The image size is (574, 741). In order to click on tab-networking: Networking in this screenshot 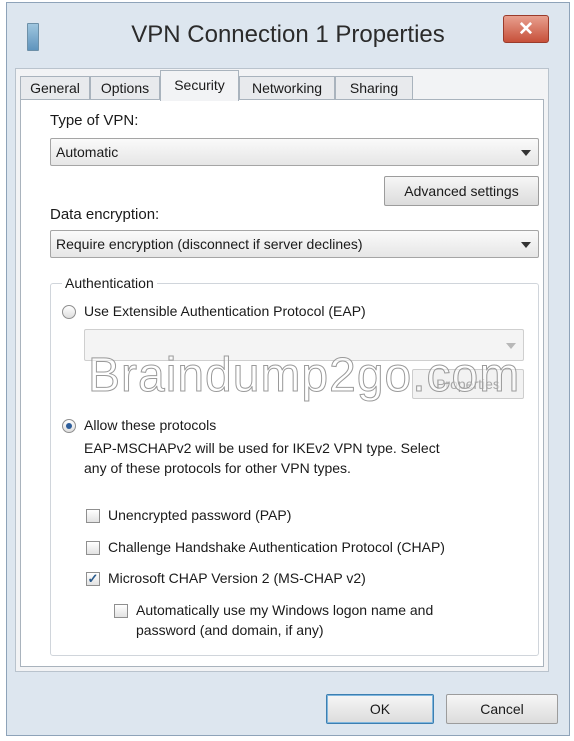, I will do `click(287, 88)`.